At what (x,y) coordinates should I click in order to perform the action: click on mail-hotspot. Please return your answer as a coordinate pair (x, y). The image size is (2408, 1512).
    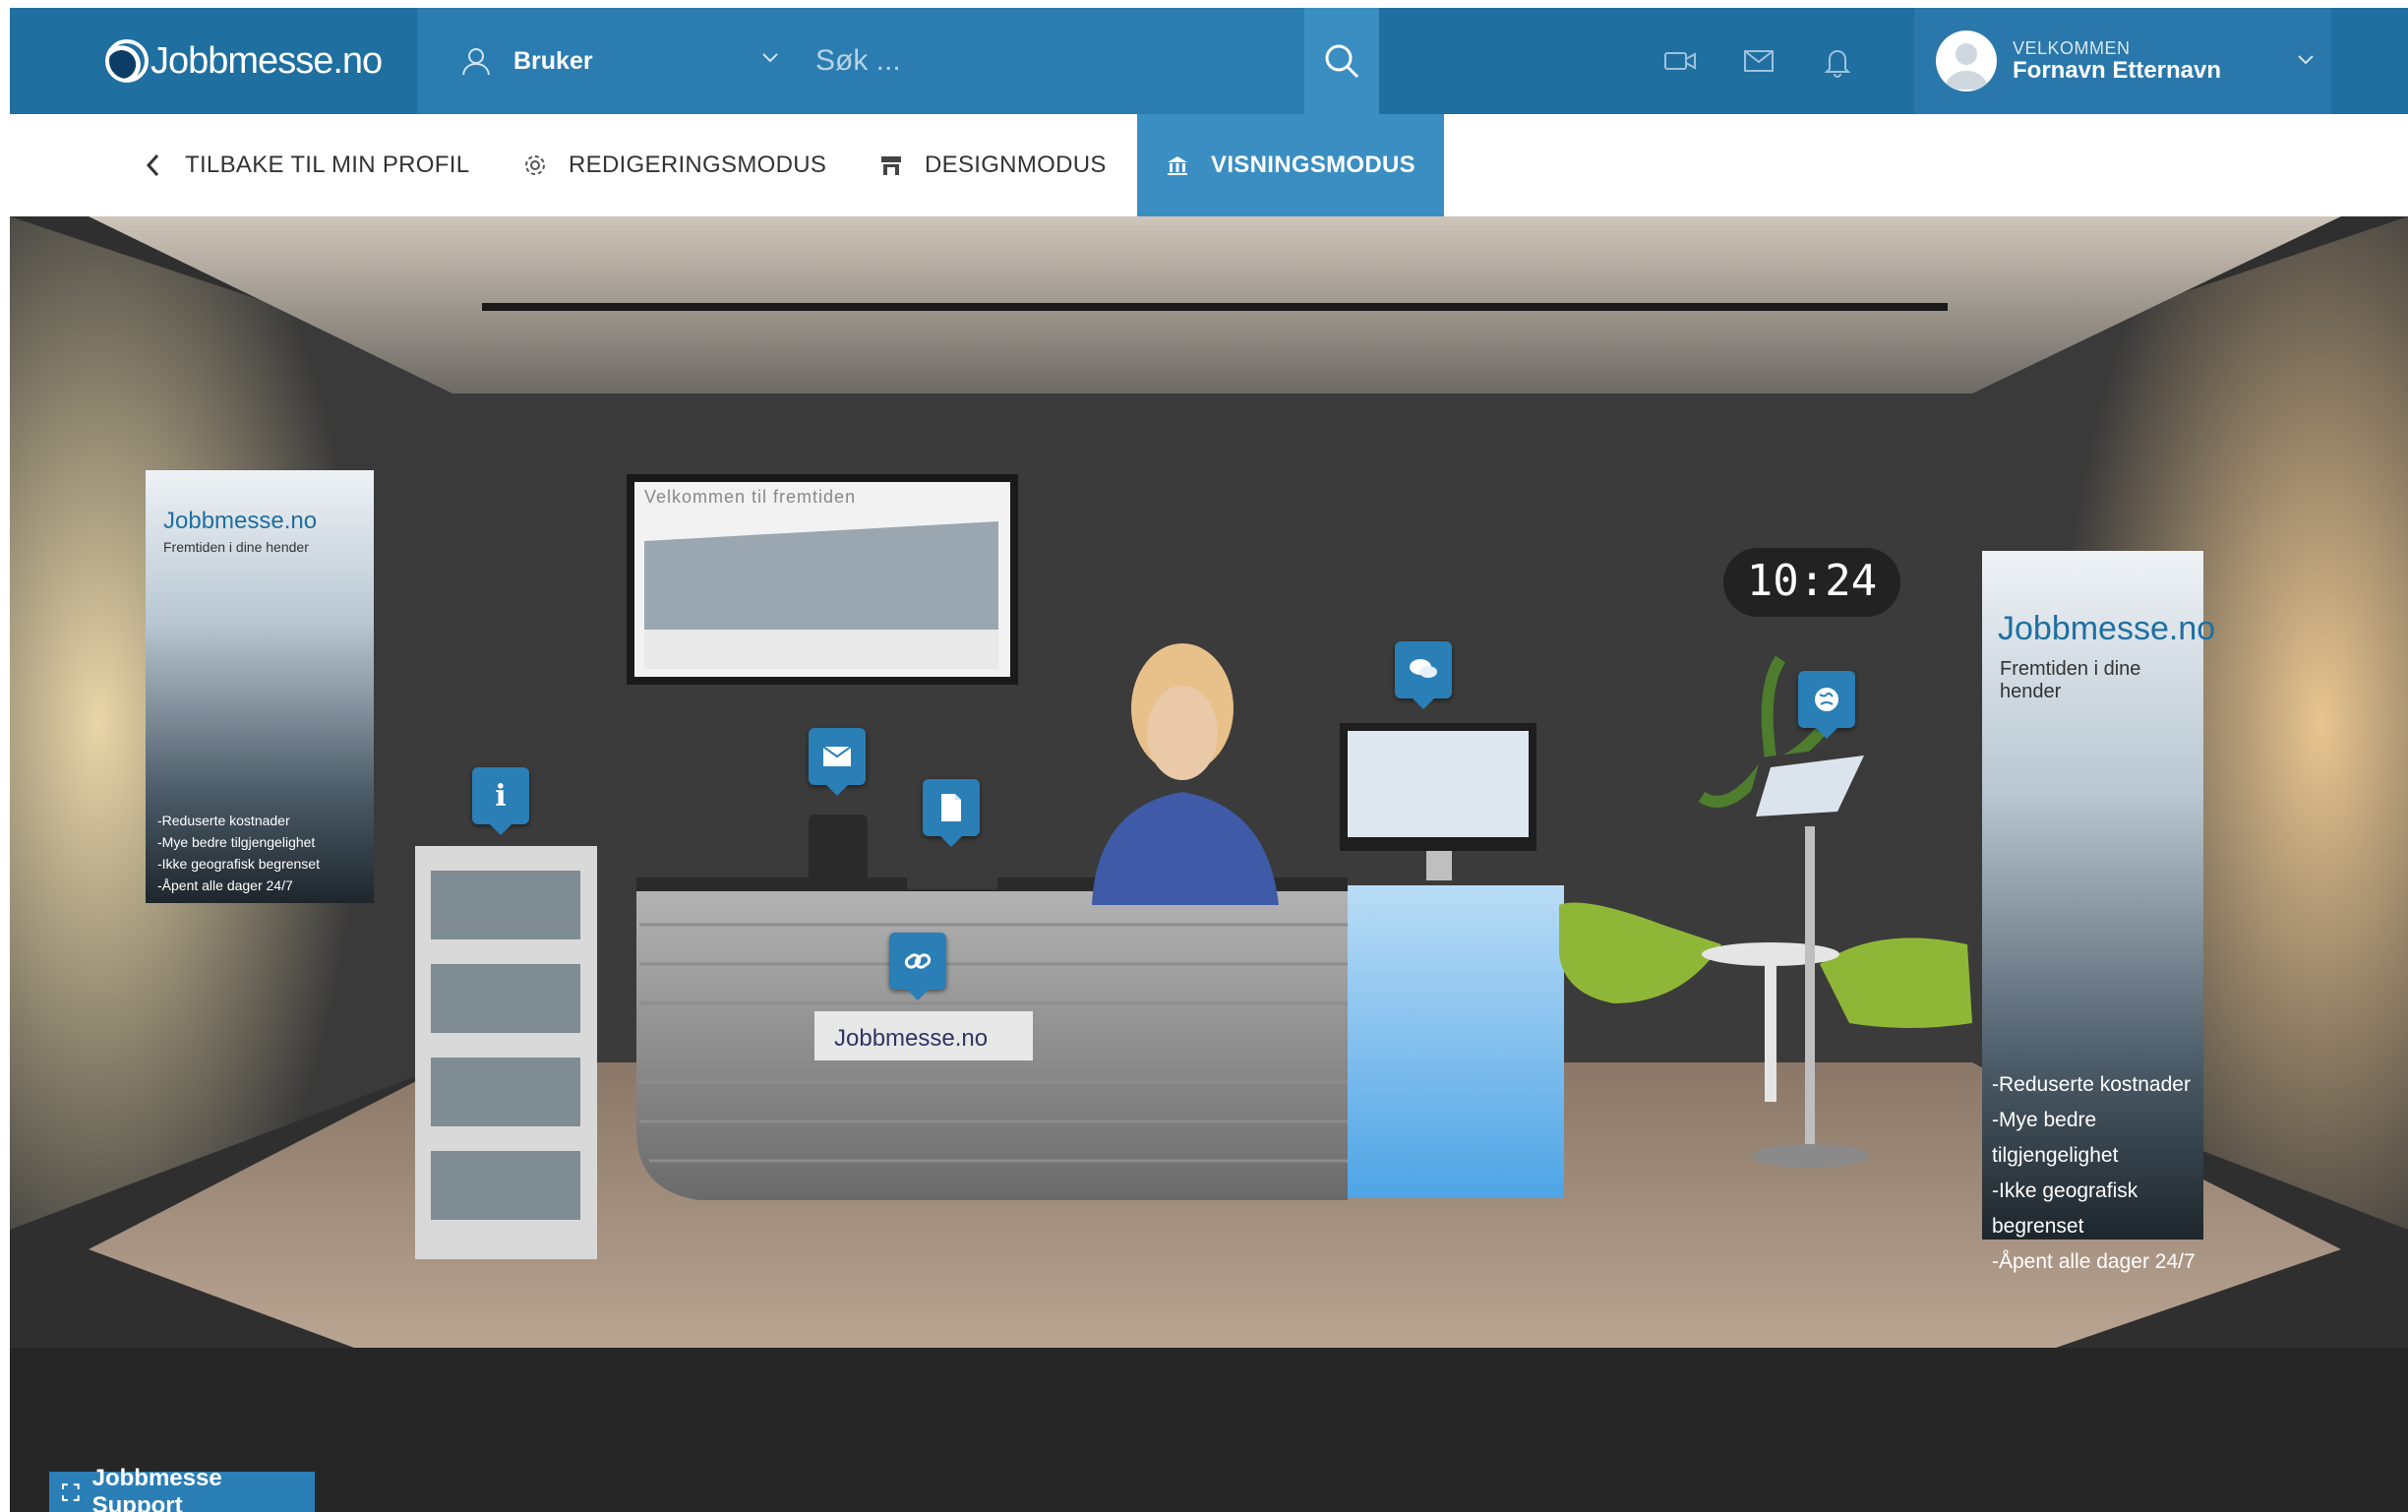
    Looking at the image, I should click on (837, 762).